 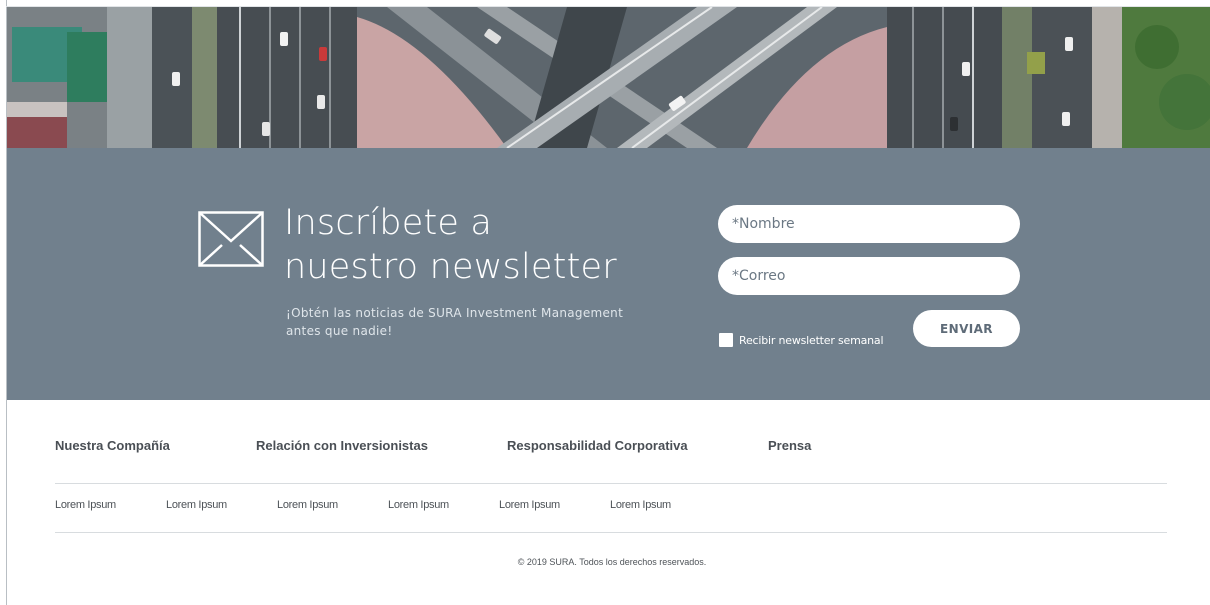 I want to click on weekly-newsletter-checkbox-row: Recibir newsletter semanal, so click(x=801, y=340).